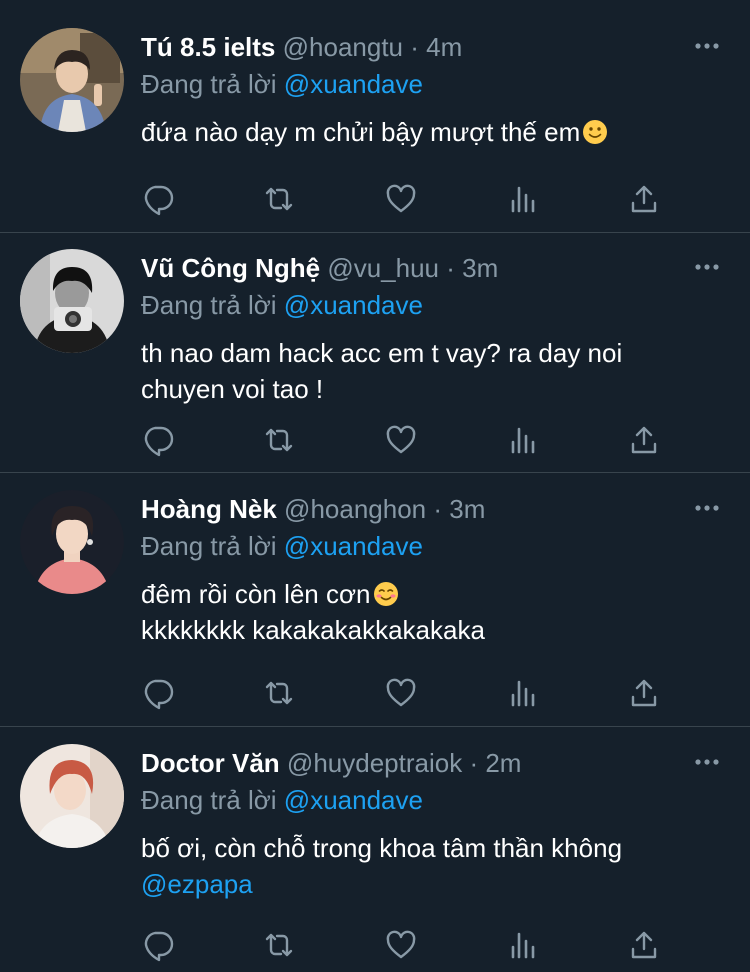 The height and width of the screenshot is (972, 750). I want to click on smiling-face-icon, so click(385, 594).